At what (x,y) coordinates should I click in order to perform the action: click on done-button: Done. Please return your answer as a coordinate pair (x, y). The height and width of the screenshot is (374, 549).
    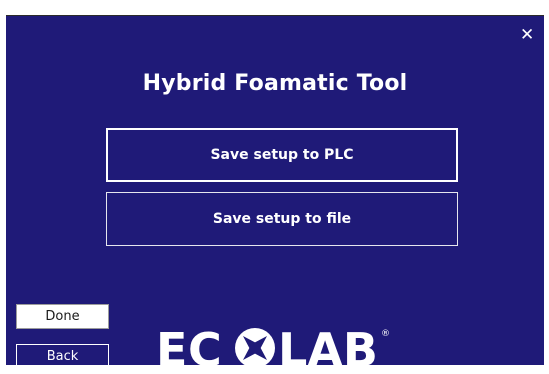
    Looking at the image, I should click on (62, 316).